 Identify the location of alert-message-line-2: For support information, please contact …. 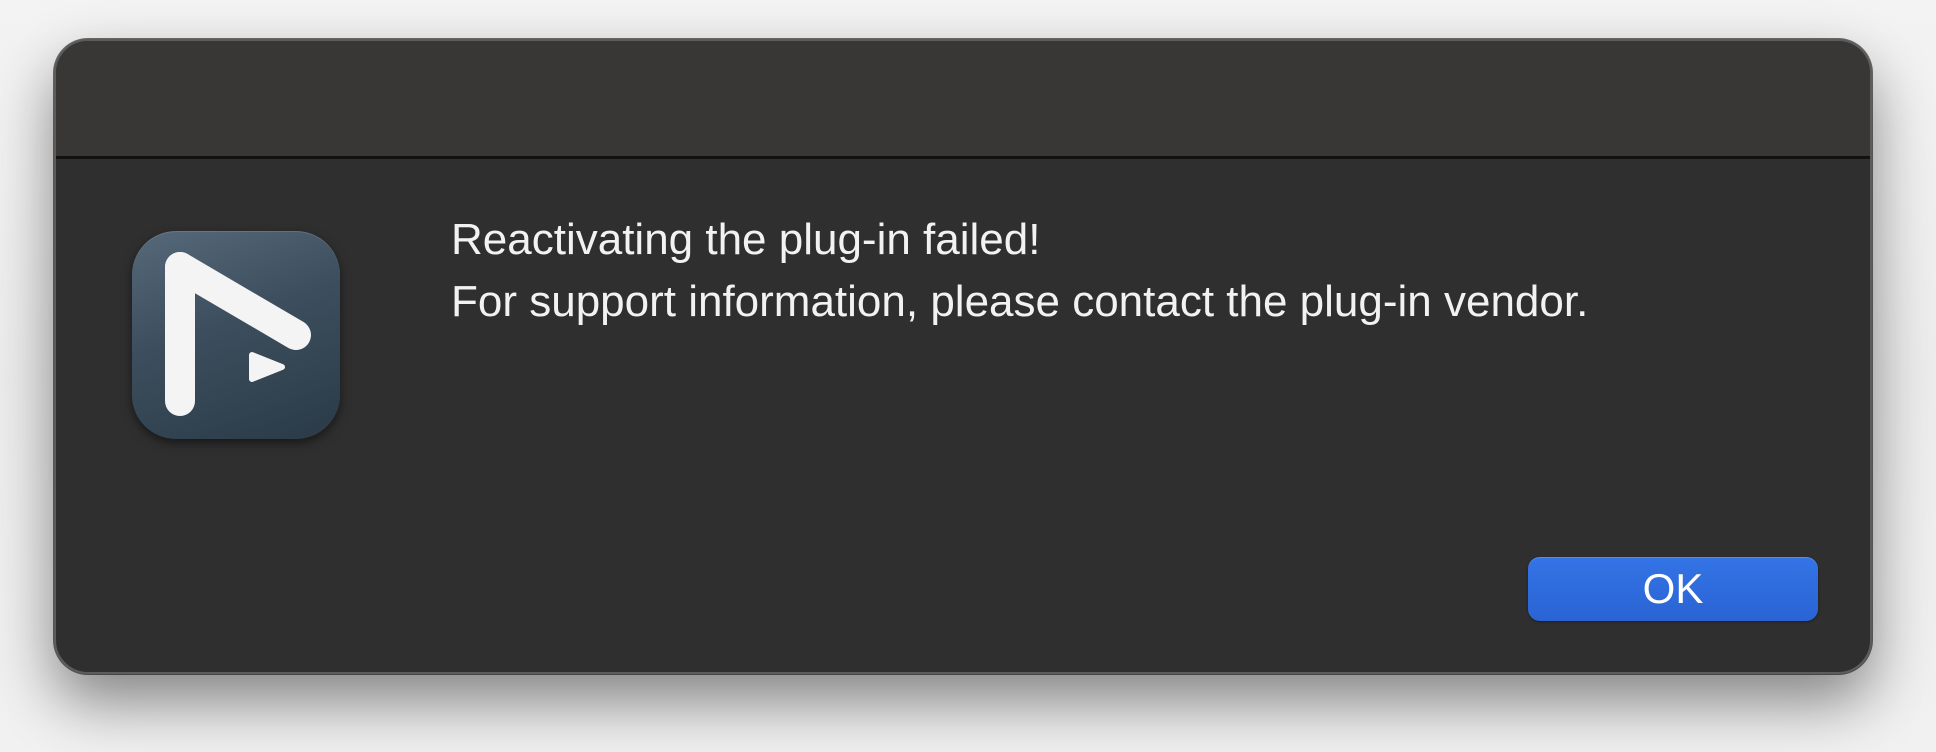
(1020, 301).